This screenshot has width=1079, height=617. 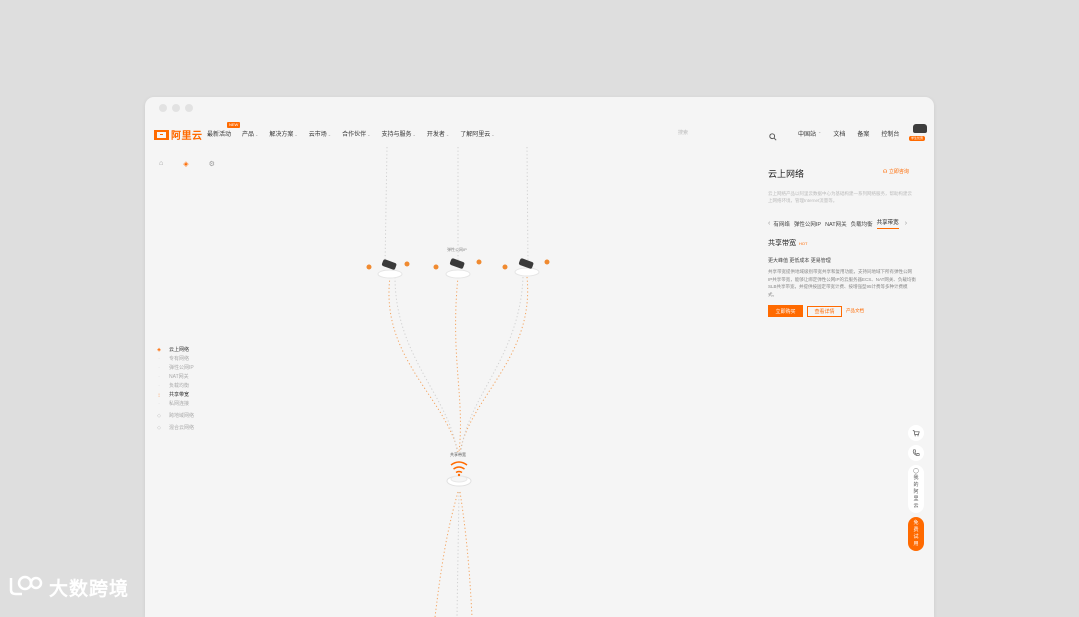 I want to click on view-details-button: 查看详情, so click(x=824, y=311).